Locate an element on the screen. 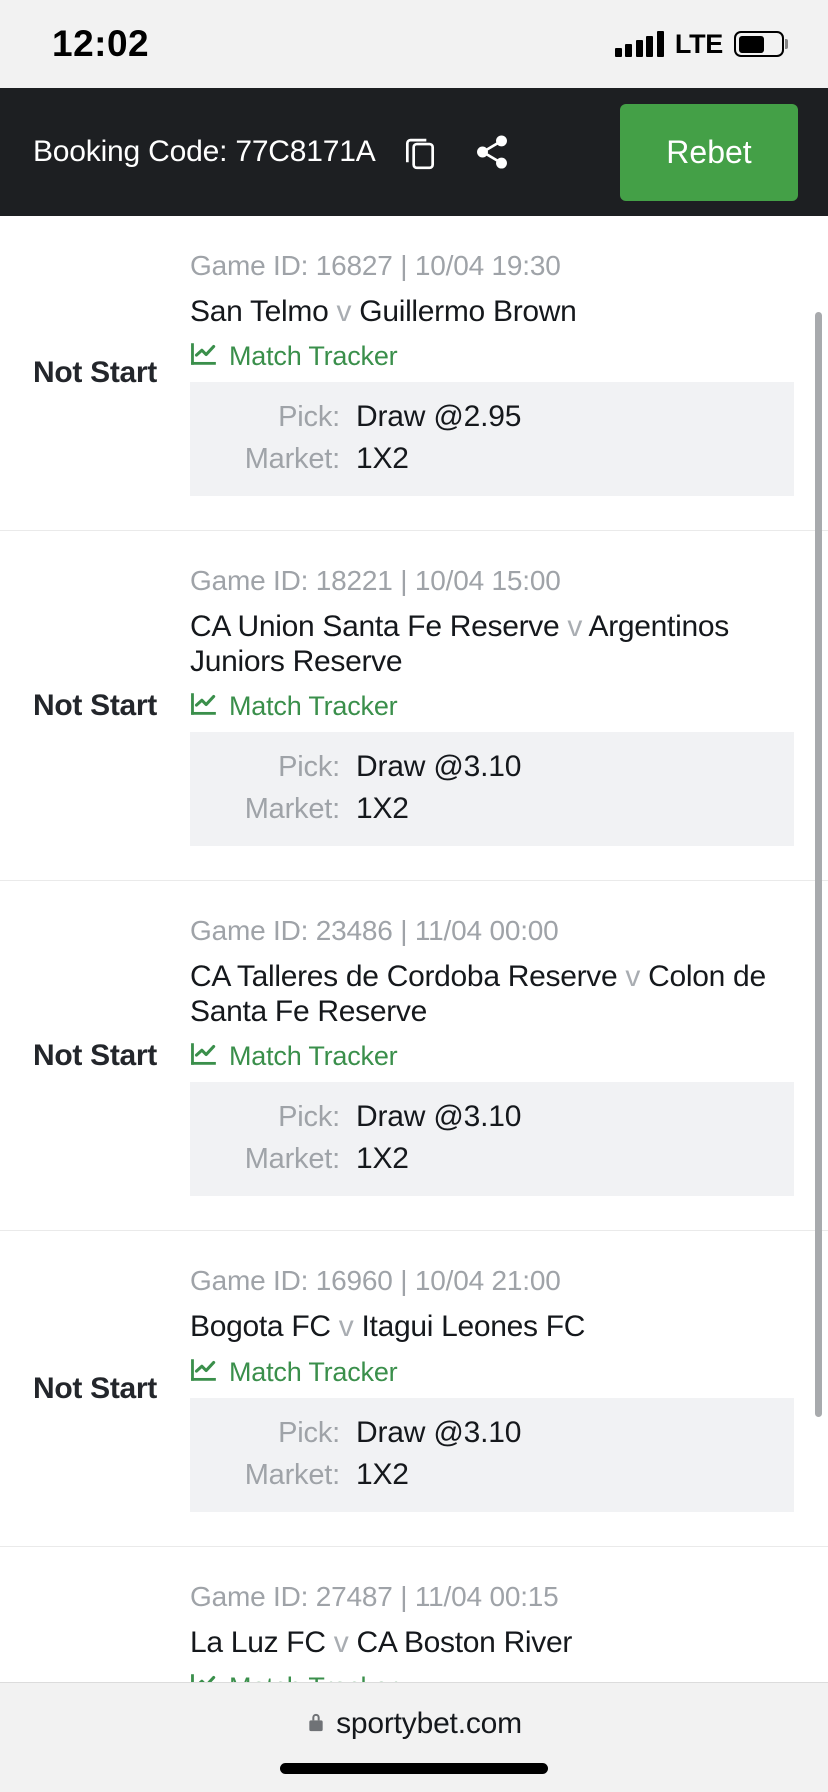 The height and width of the screenshot is (1792, 828). browser-bottom-bar: sportybet.com is located at coordinates (414, 1737).